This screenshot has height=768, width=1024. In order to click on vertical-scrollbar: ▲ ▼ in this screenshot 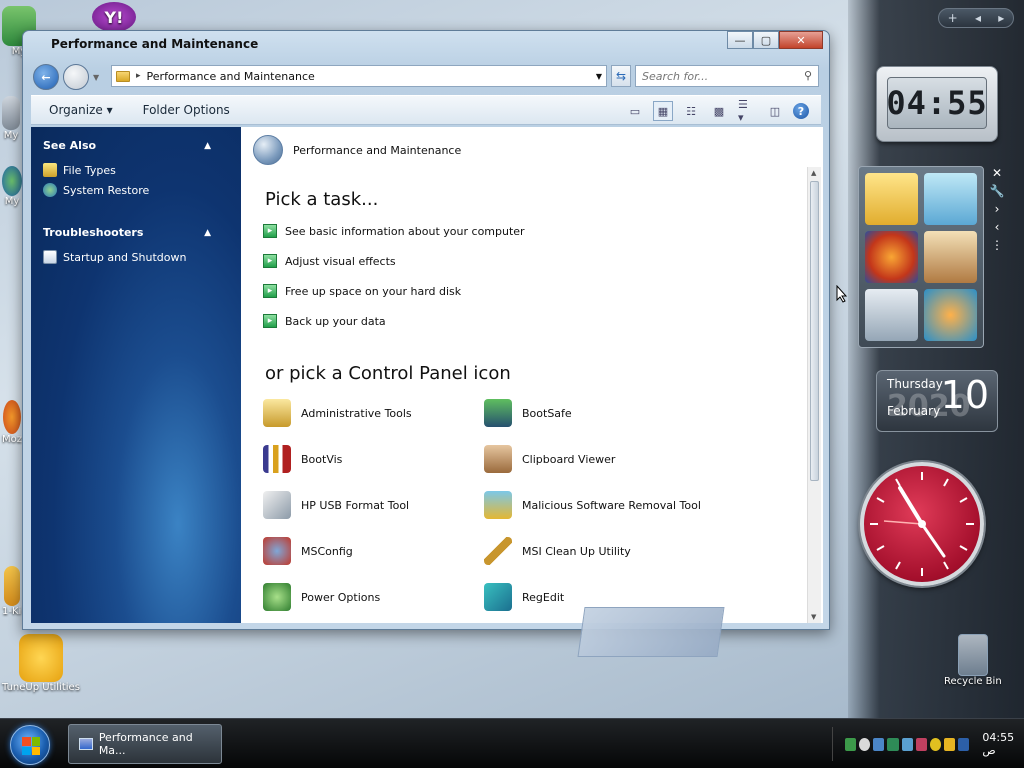, I will do `click(814, 395)`.